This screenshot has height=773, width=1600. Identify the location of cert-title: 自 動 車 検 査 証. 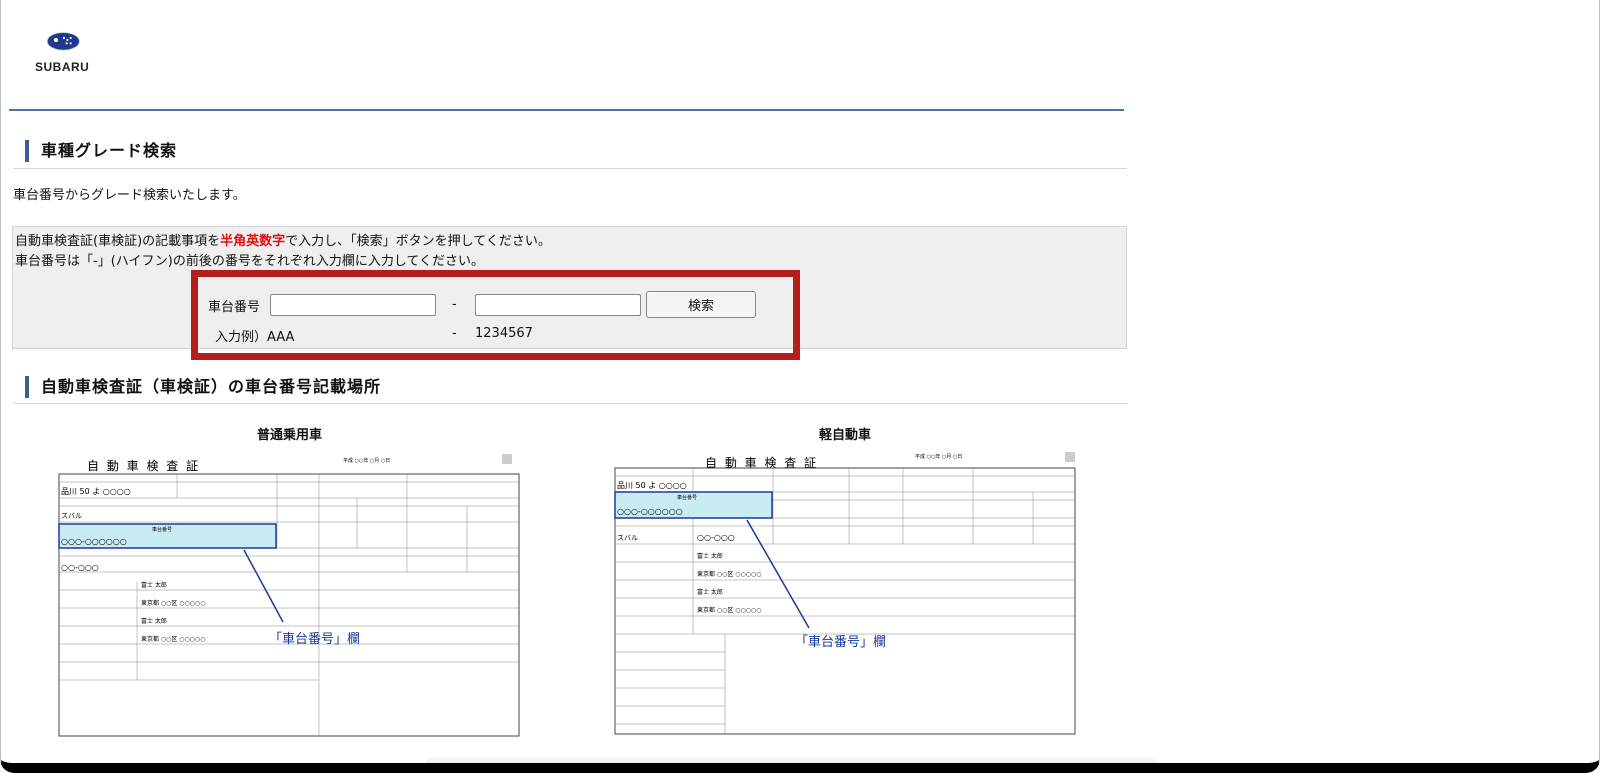
(143, 466).